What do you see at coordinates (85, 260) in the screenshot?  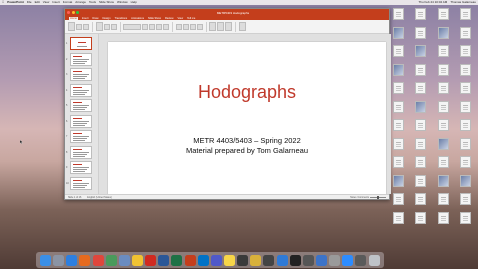 I see `firefox-icon` at bounding box center [85, 260].